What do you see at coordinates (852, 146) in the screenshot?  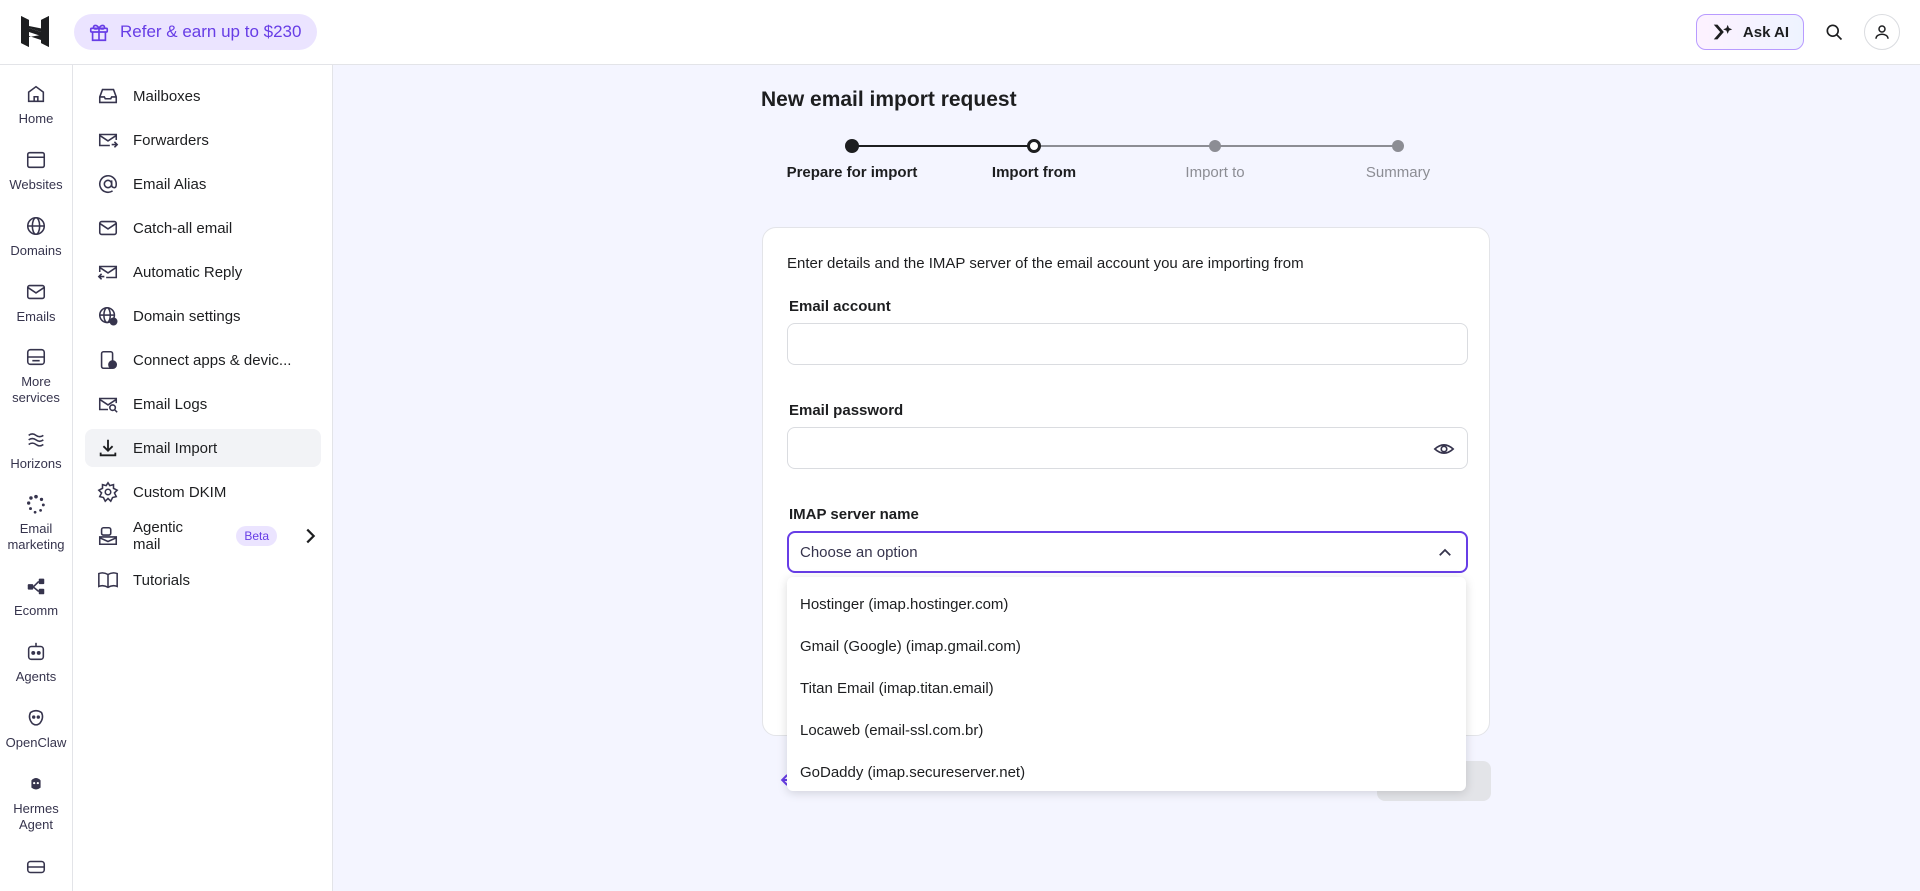 I see `step-dot-done` at bounding box center [852, 146].